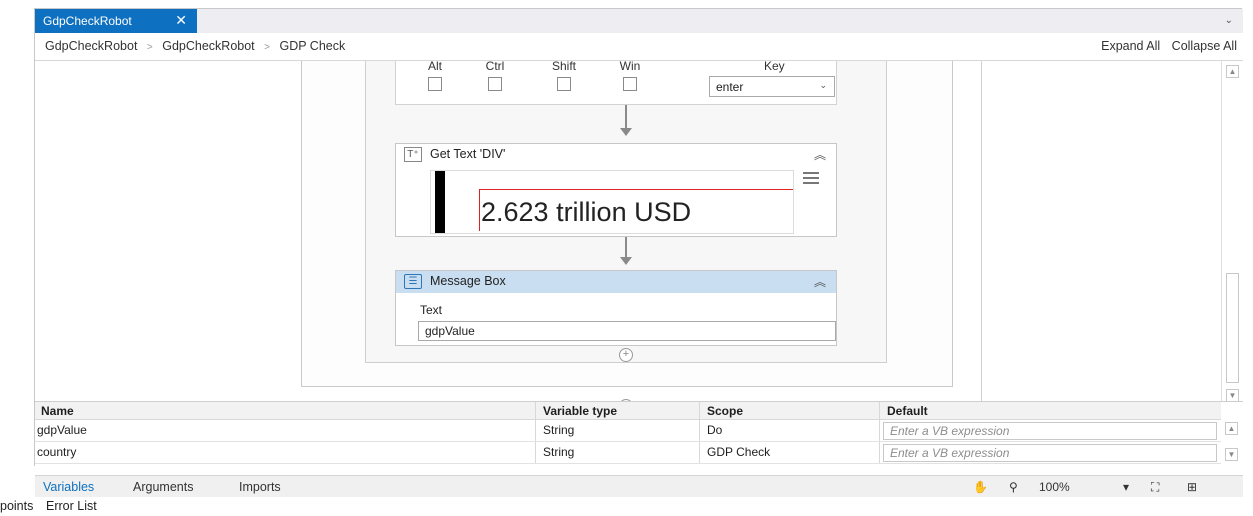  I want to click on modifier-alt: Alt, so click(435, 77).